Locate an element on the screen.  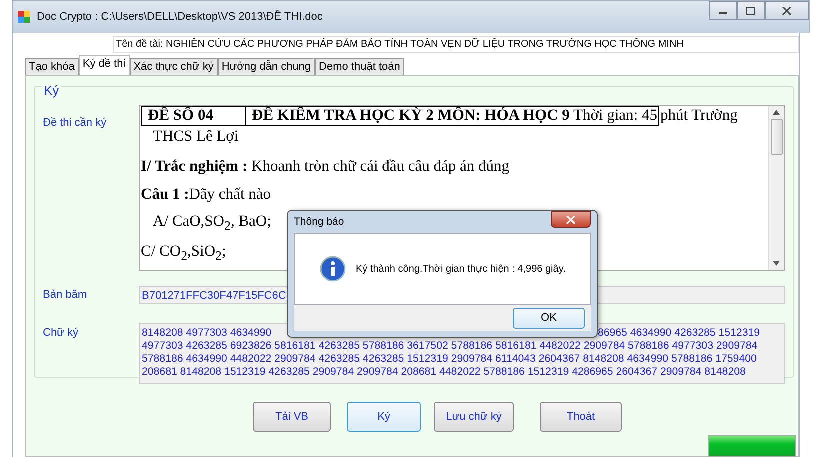
action-button: Ký is located at coordinates (384, 417).